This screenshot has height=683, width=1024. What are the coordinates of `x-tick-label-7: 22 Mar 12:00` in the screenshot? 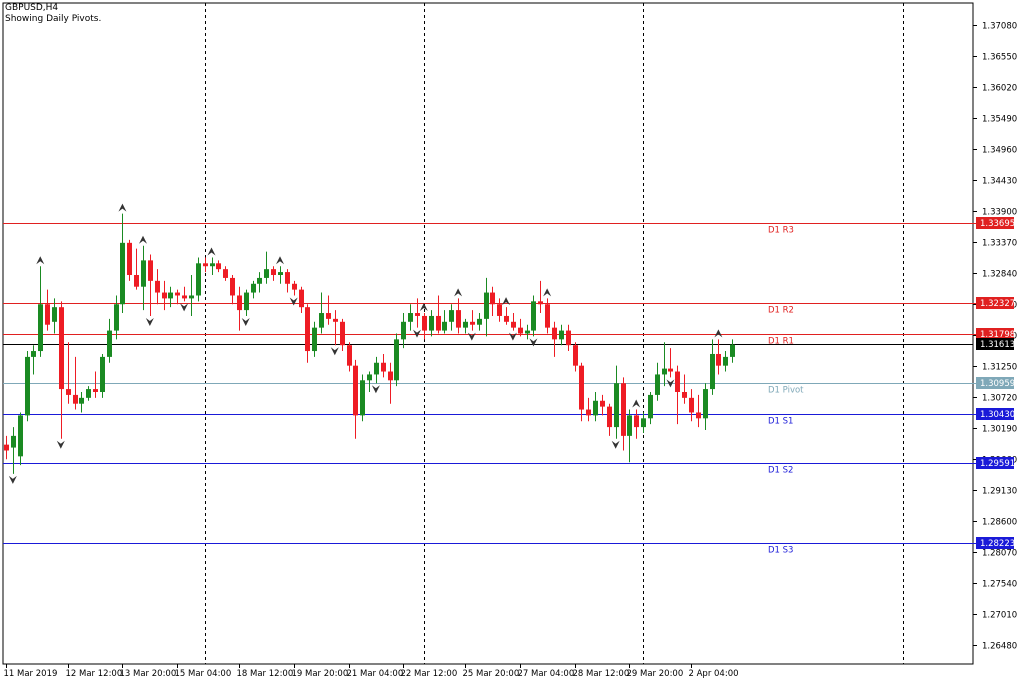 It's located at (429, 674).